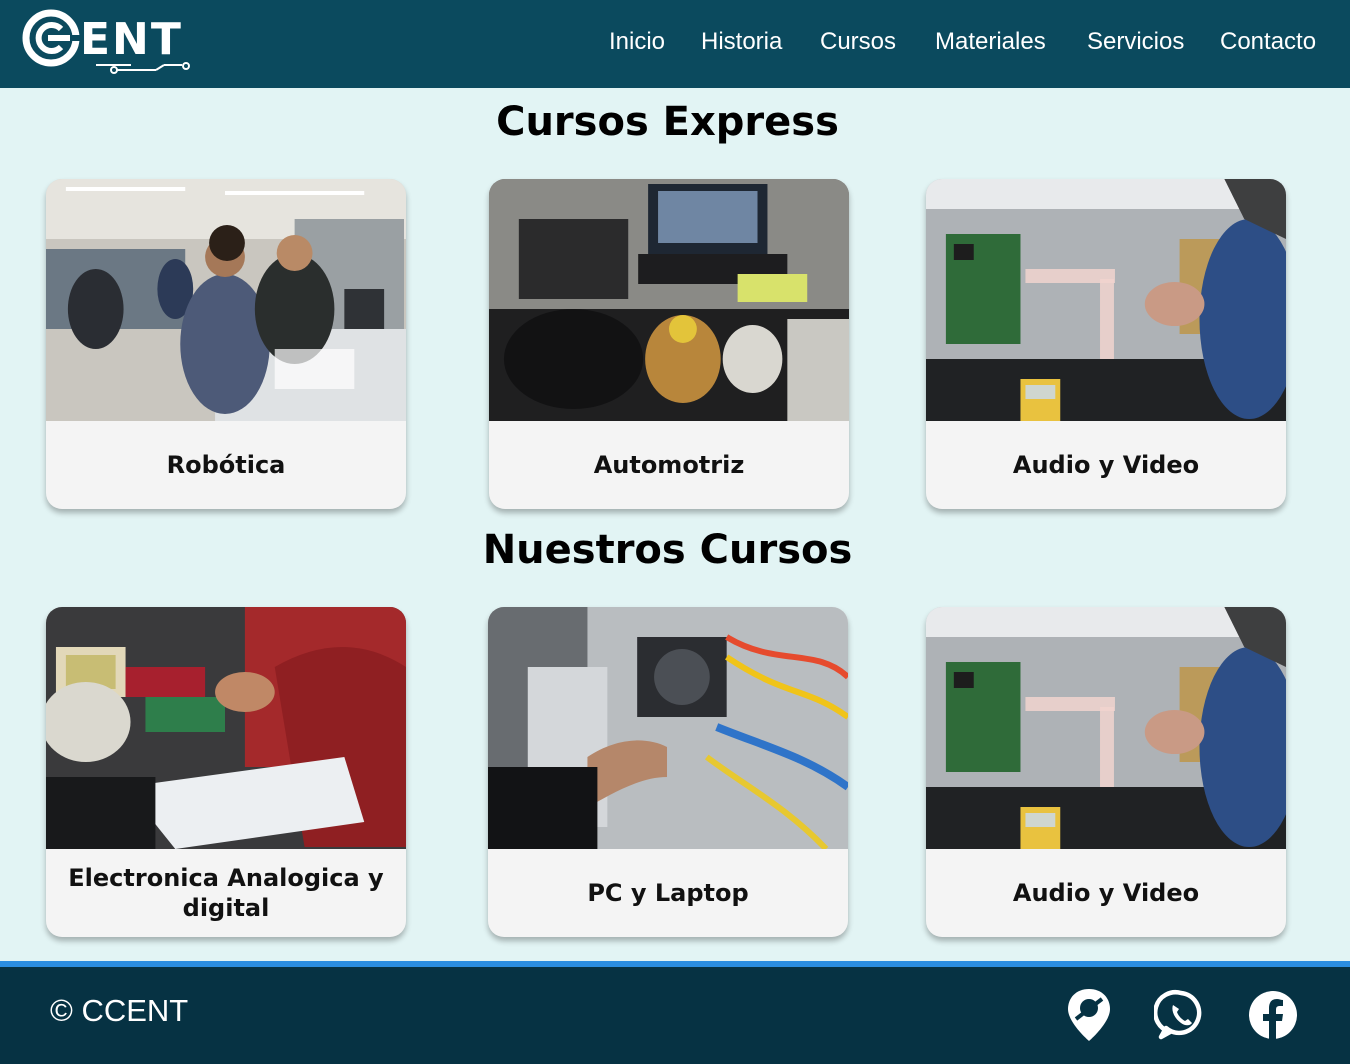 The image size is (1350, 1064). Describe the element at coordinates (675, 1015) in the screenshot. I see `site-footer: © CCENT` at that location.